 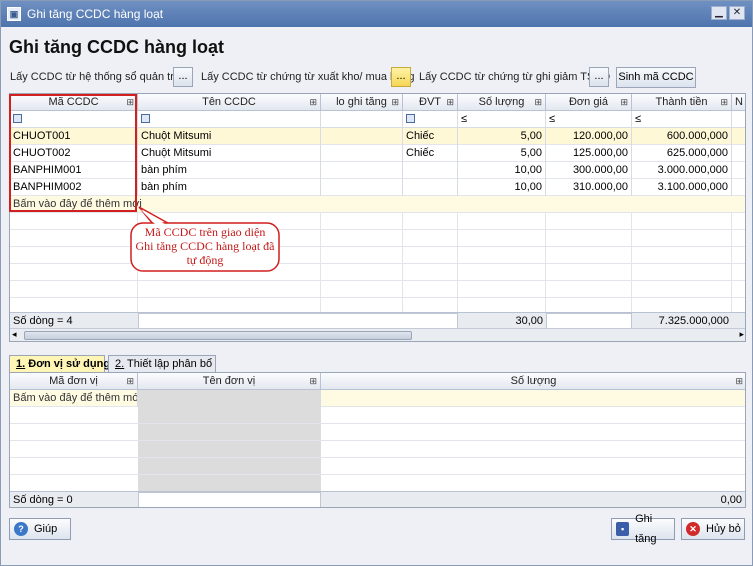 What do you see at coordinates (40, 529) in the screenshot?
I see `help-button: ? Giúp` at bounding box center [40, 529].